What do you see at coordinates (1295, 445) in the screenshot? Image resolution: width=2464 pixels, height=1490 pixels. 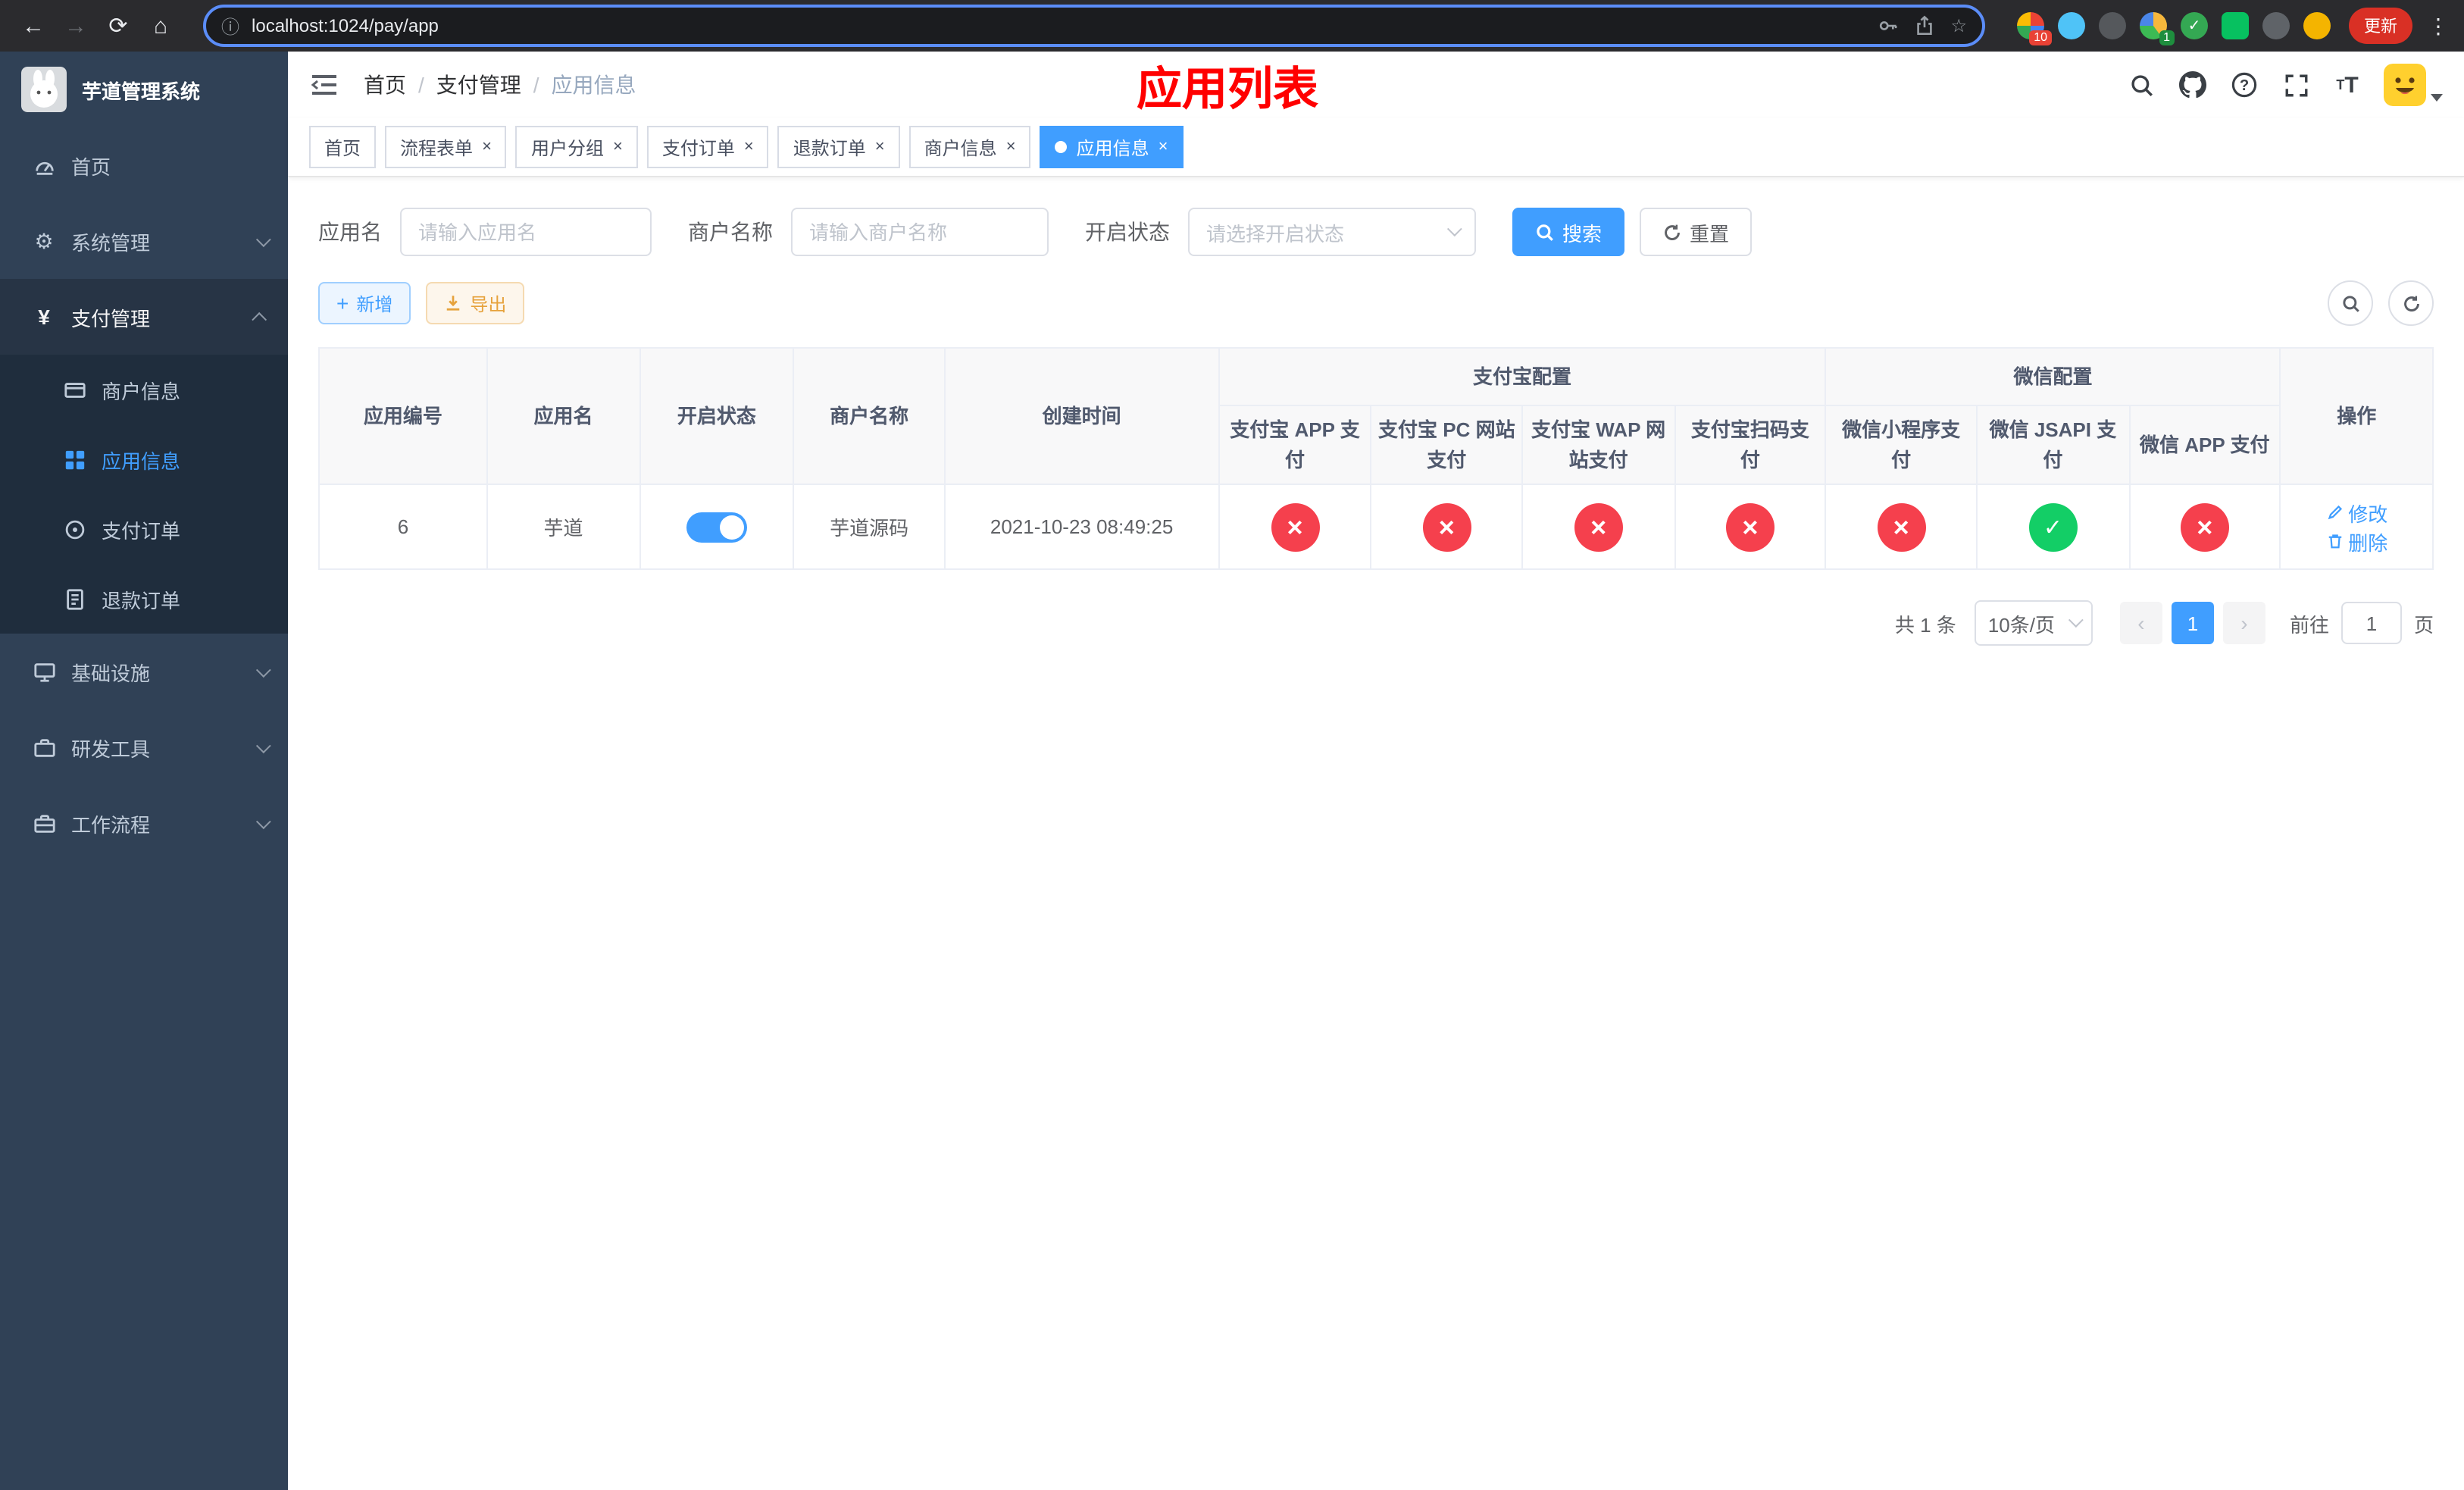 I see `col-header-alipay-app: 支付宝 APP 支付` at bounding box center [1295, 445].